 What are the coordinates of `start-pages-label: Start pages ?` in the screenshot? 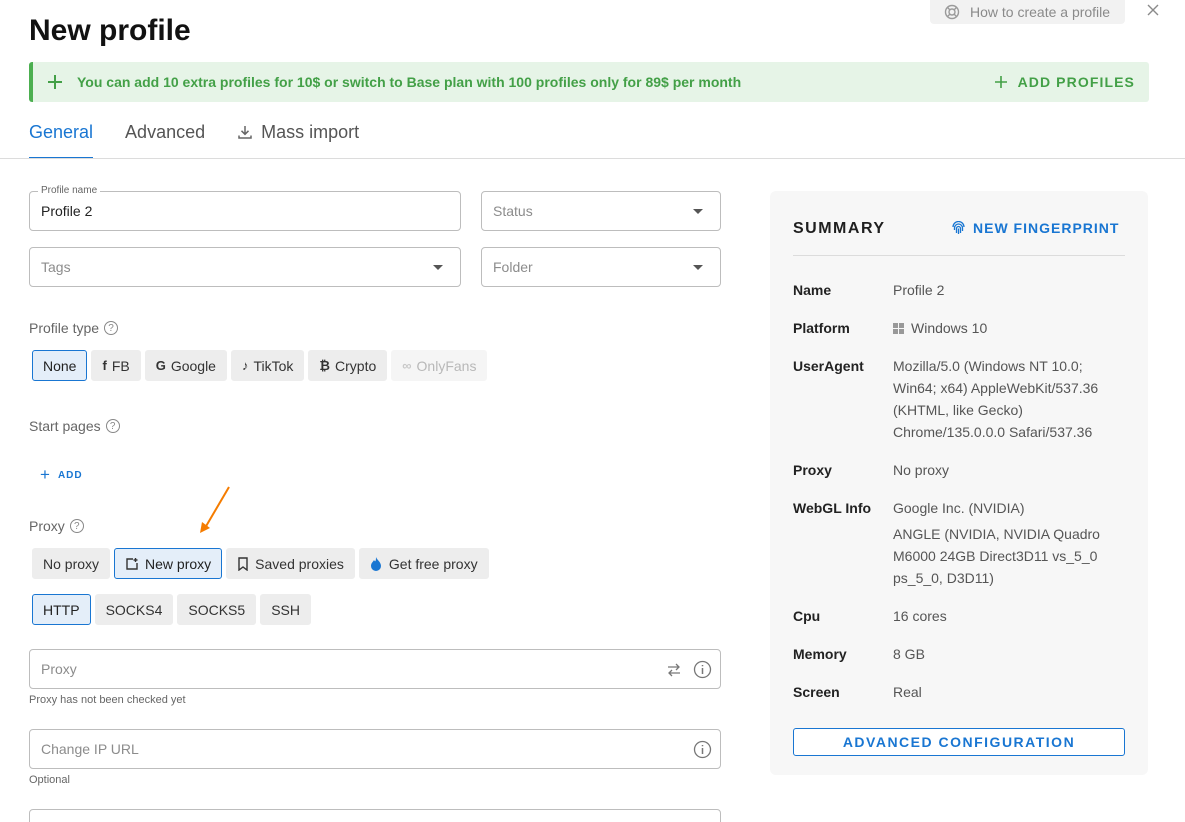 It's located at (74, 426).